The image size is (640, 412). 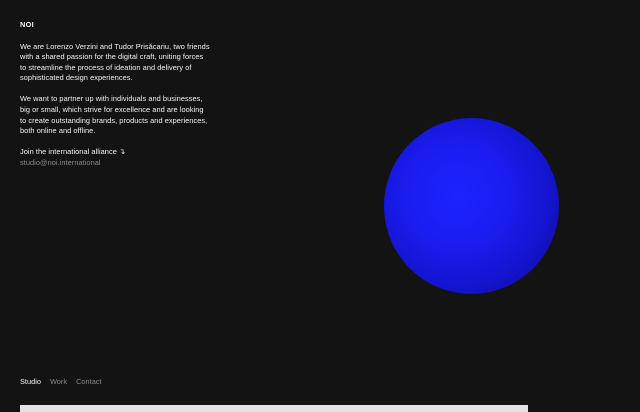 What do you see at coordinates (115, 163) in the screenshot?
I see `email-link: studio@noi.international` at bounding box center [115, 163].